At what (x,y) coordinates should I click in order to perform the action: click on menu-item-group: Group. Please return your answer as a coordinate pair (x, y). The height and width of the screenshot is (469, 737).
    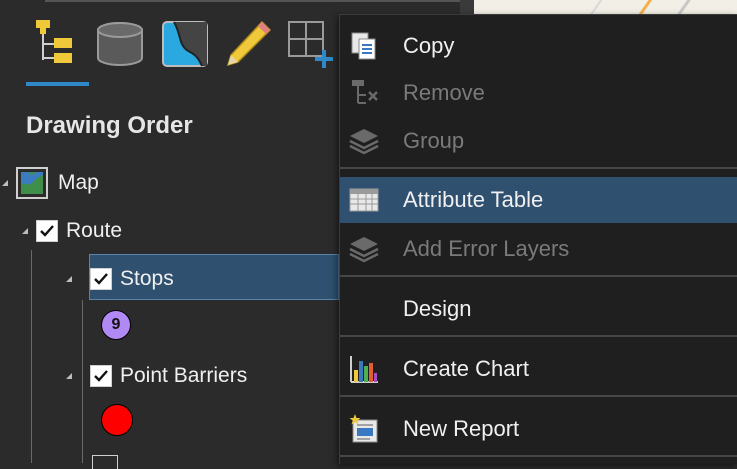
    Looking at the image, I should click on (538, 141).